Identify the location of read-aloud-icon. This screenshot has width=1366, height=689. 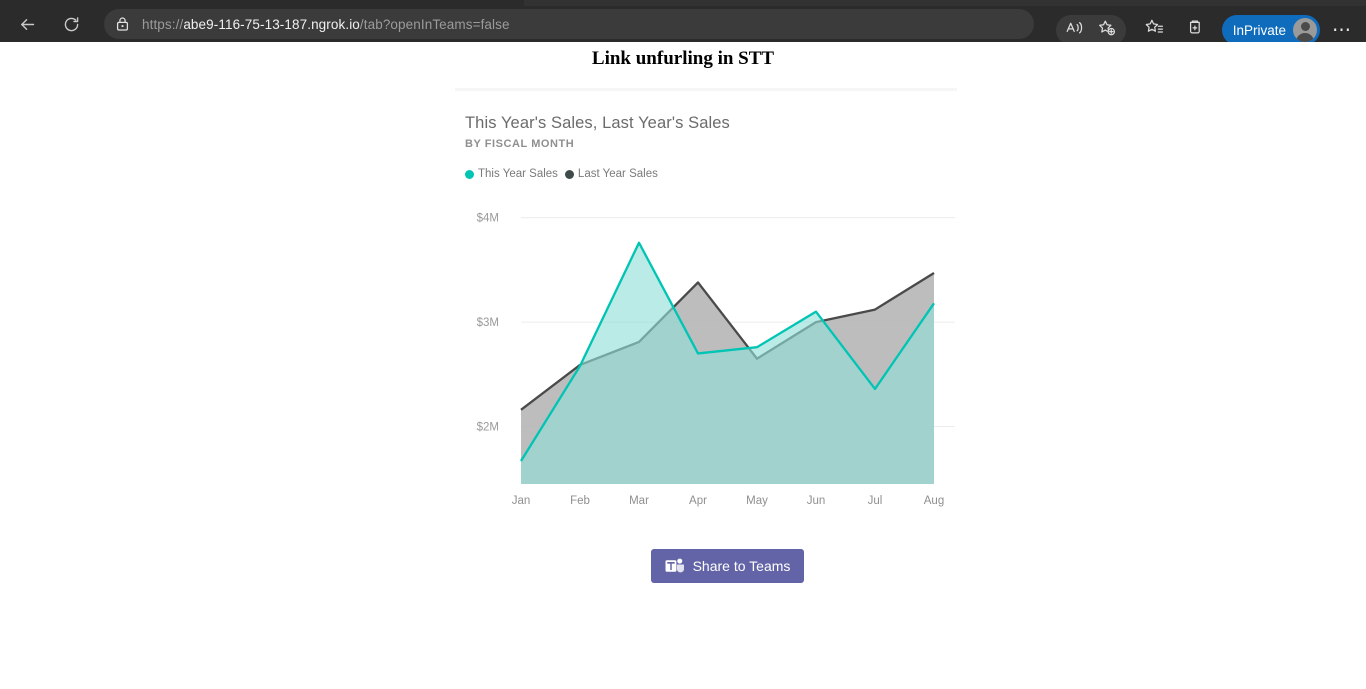
(1074, 30).